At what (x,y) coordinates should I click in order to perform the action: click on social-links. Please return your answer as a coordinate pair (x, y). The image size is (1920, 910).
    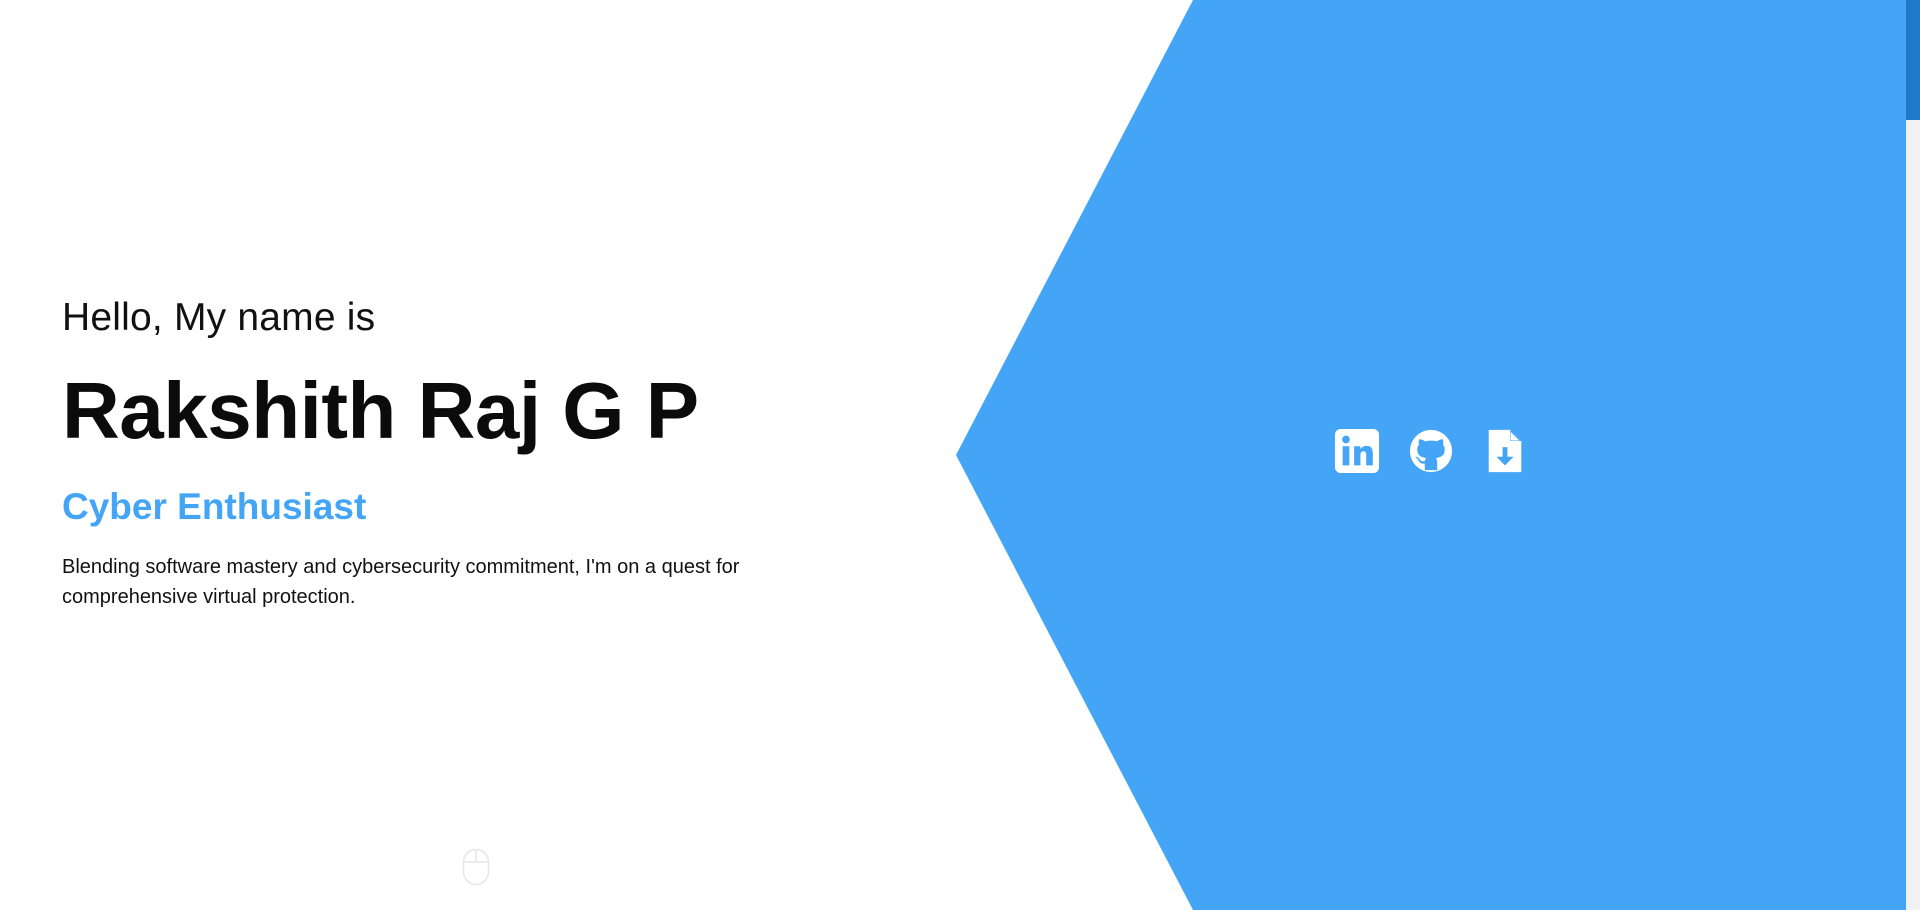
    Looking at the image, I should click on (1431, 451).